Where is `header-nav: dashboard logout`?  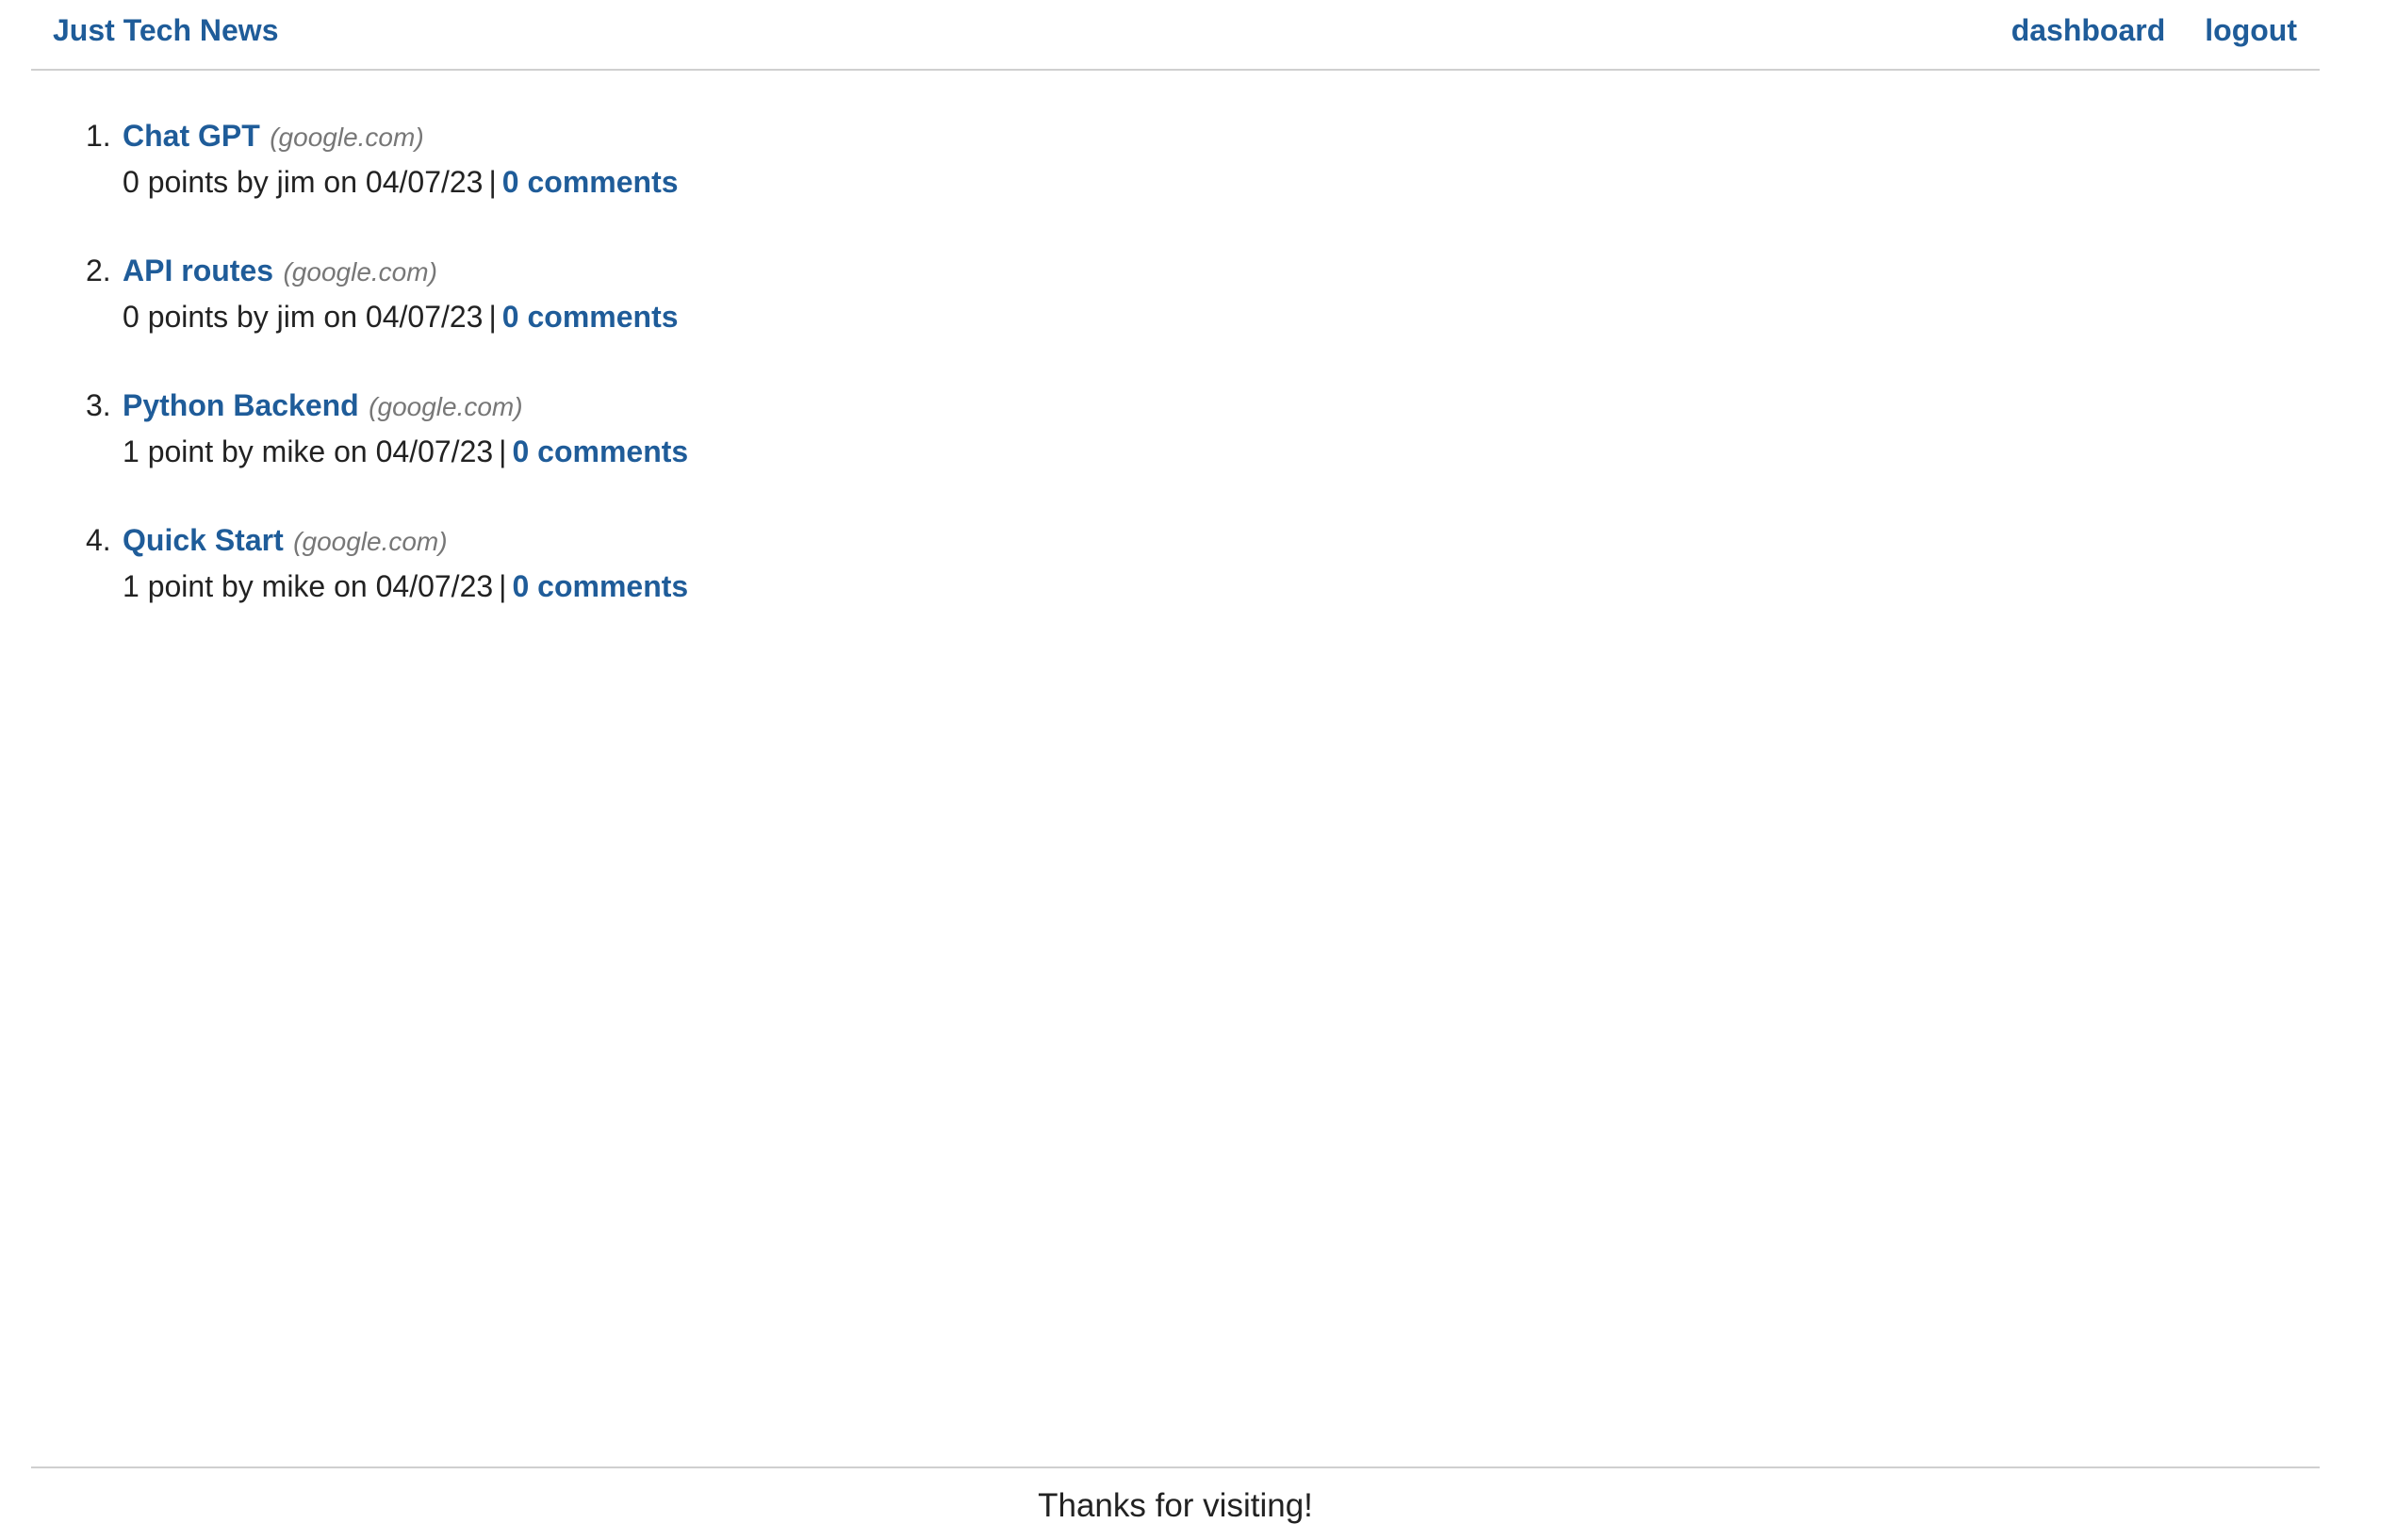 header-nav: dashboard logout is located at coordinates (2154, 30).